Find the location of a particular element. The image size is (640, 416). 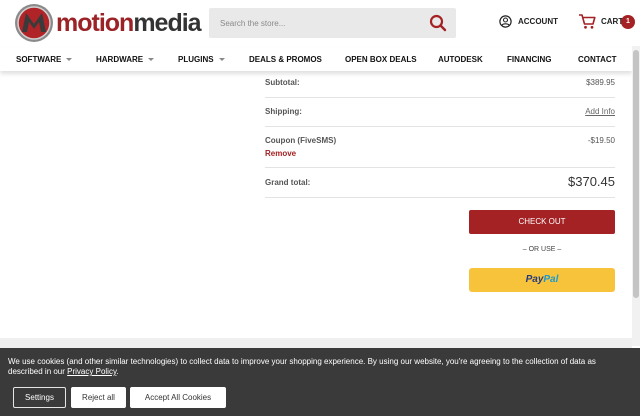

cart-link: CART 1 is located at coordinates (606, 21).